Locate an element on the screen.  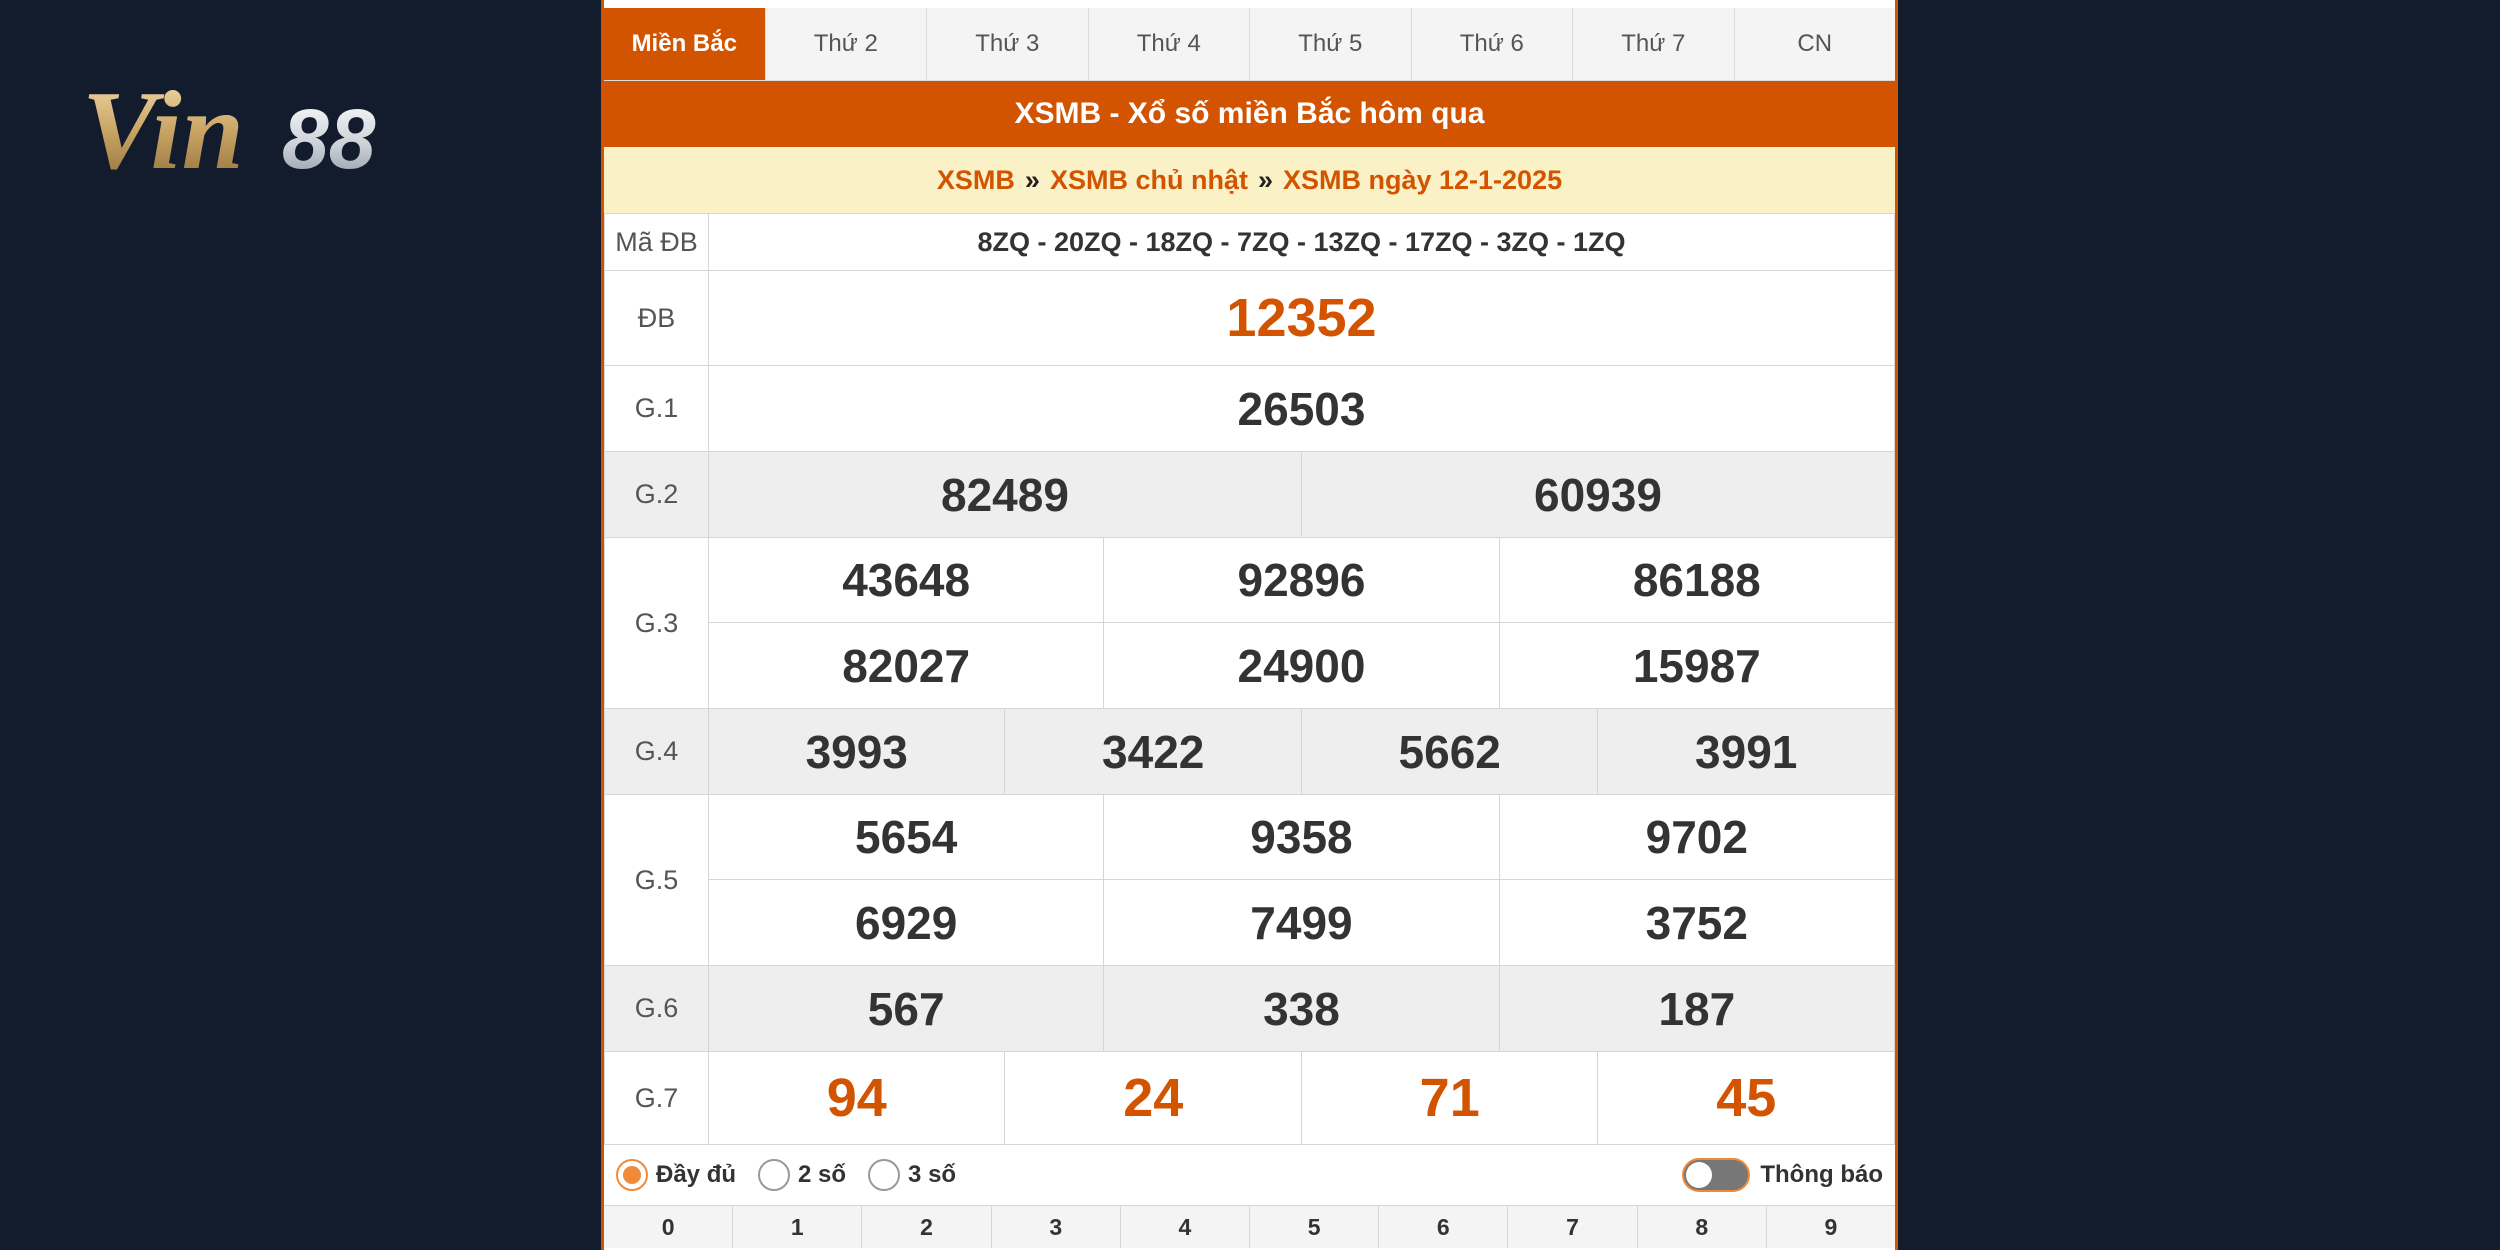
prize-number: 9702 is located at coordinates (1697, 837).